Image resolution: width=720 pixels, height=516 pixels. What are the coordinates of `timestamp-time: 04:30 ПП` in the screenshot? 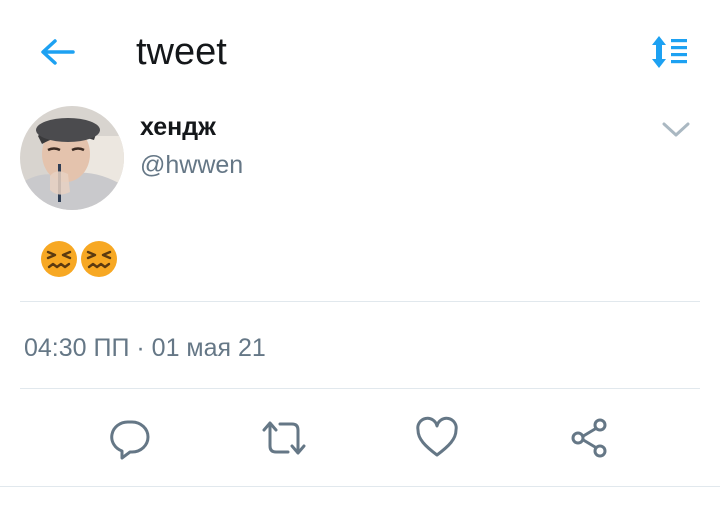 It's located at (77, 348).